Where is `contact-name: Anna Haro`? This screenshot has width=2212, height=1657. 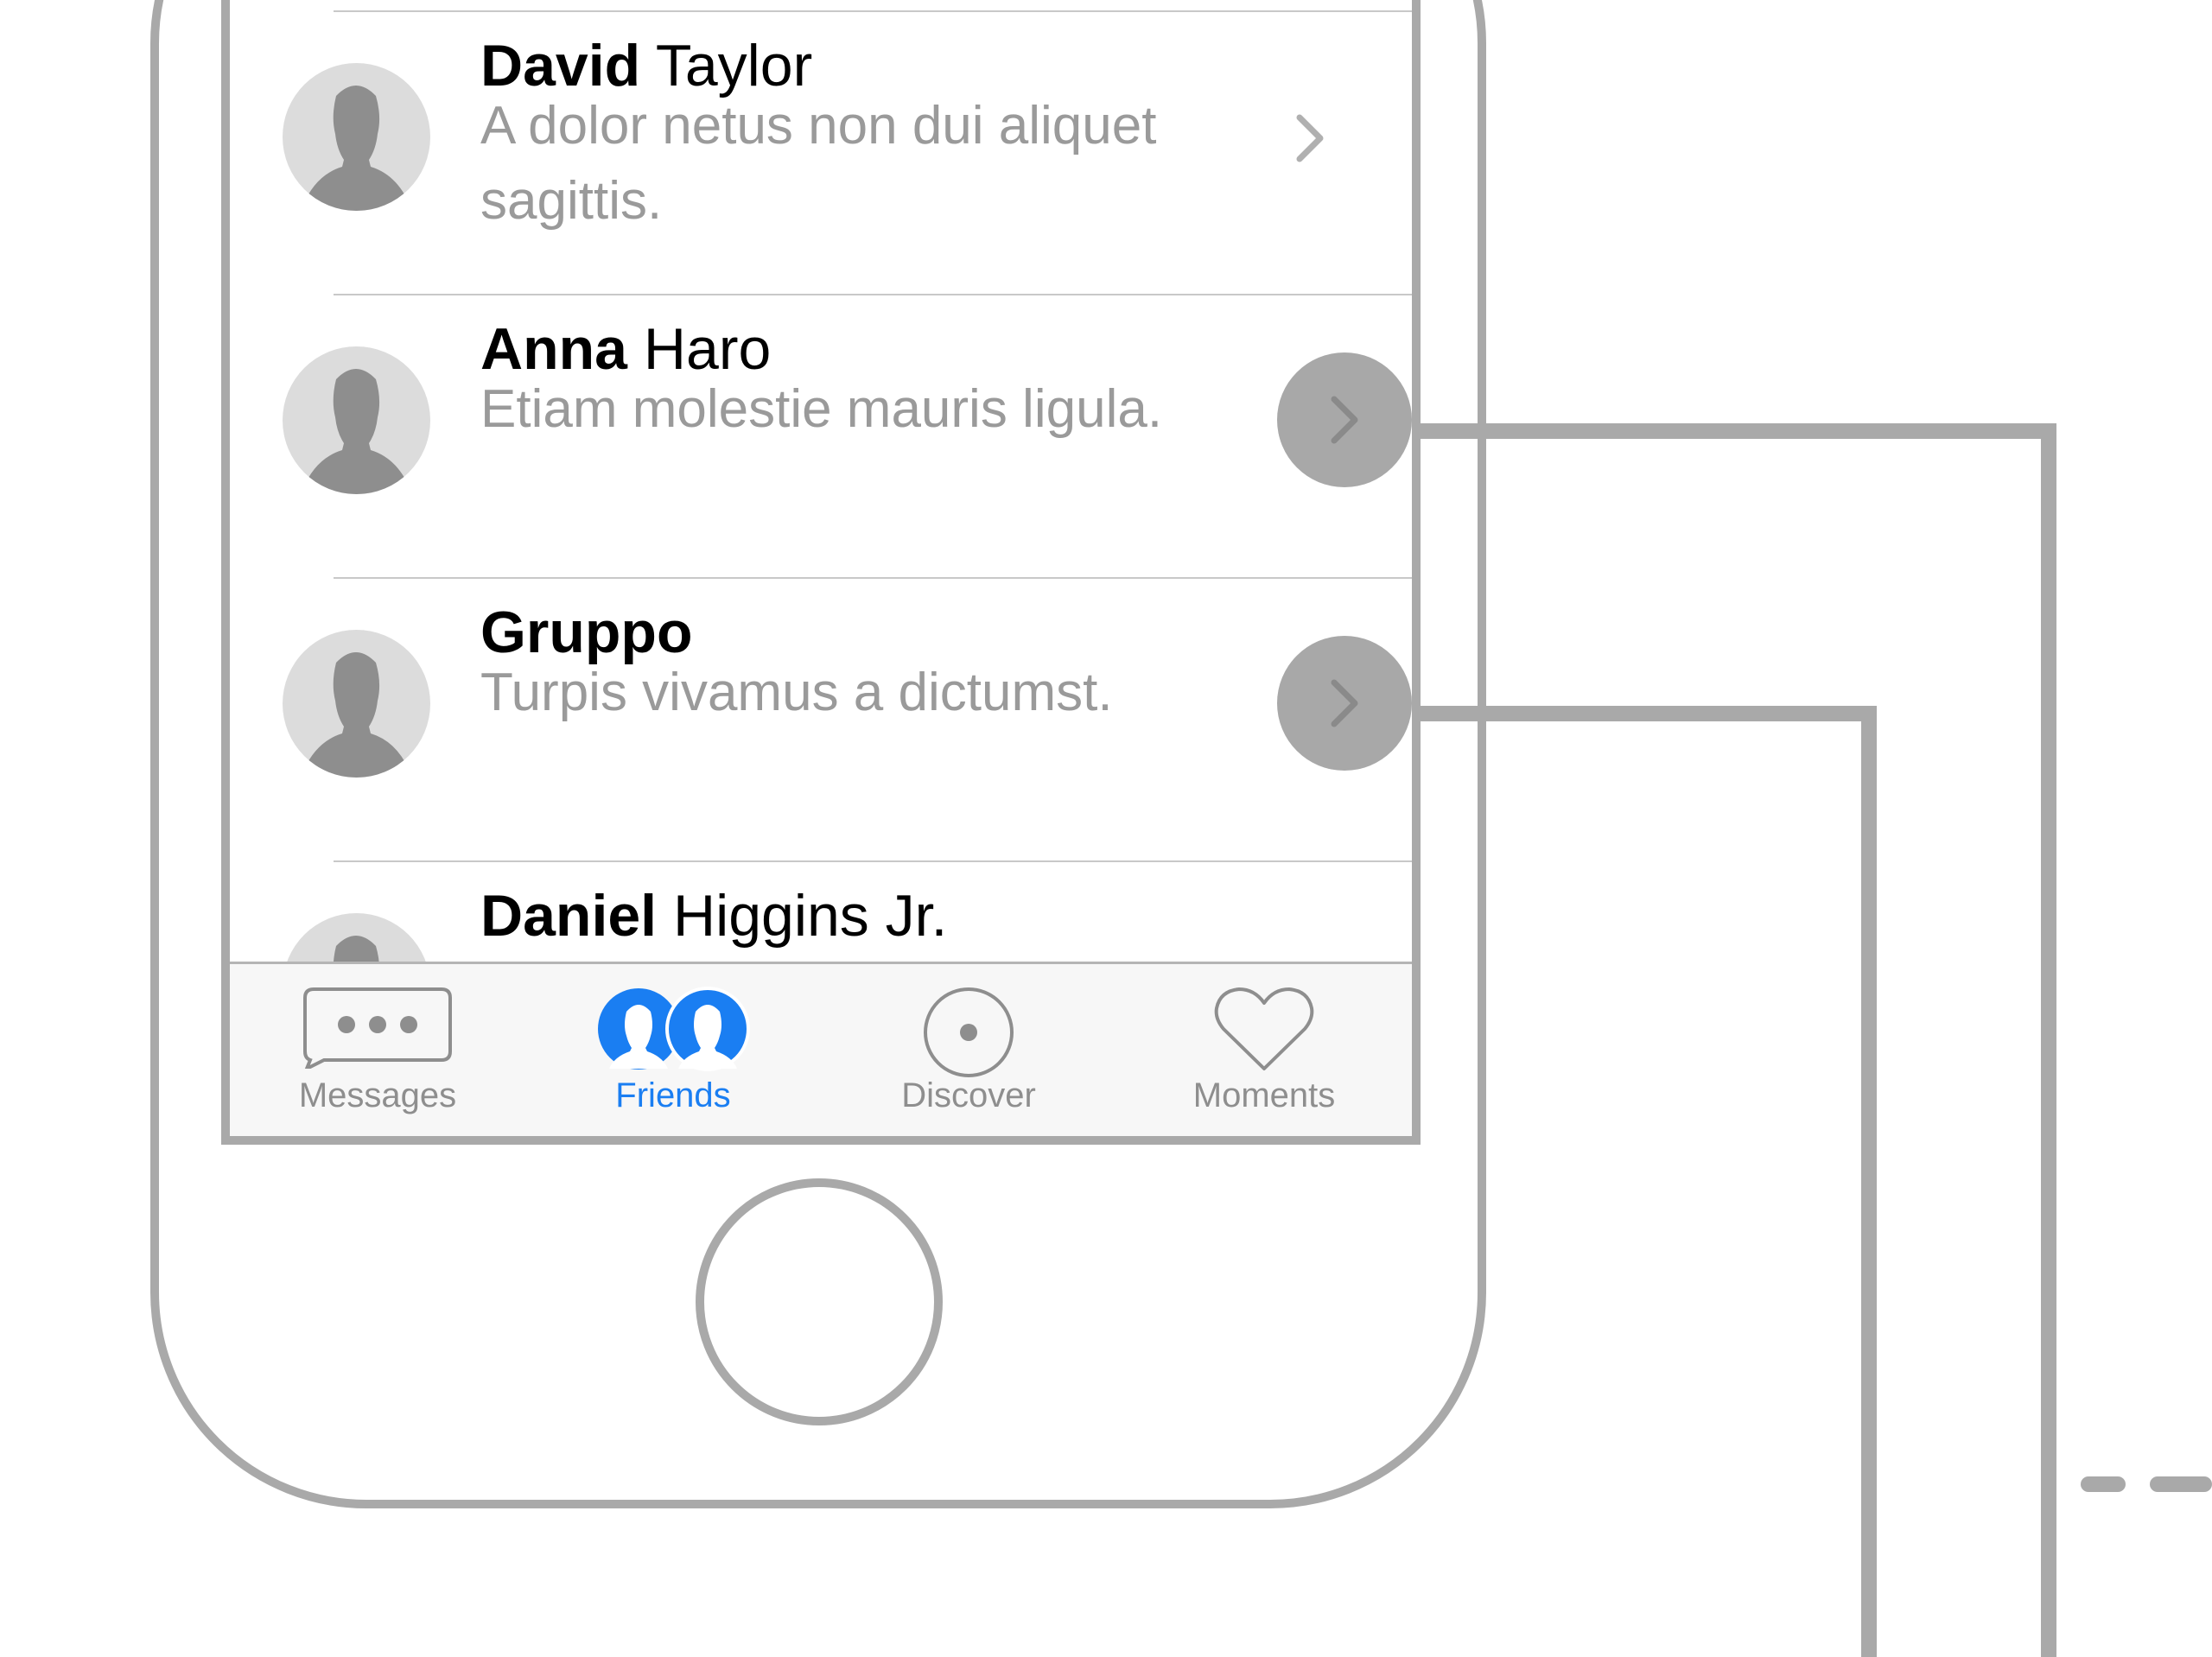 contact-name: Anna Haro is located at coordinates (625, 349).